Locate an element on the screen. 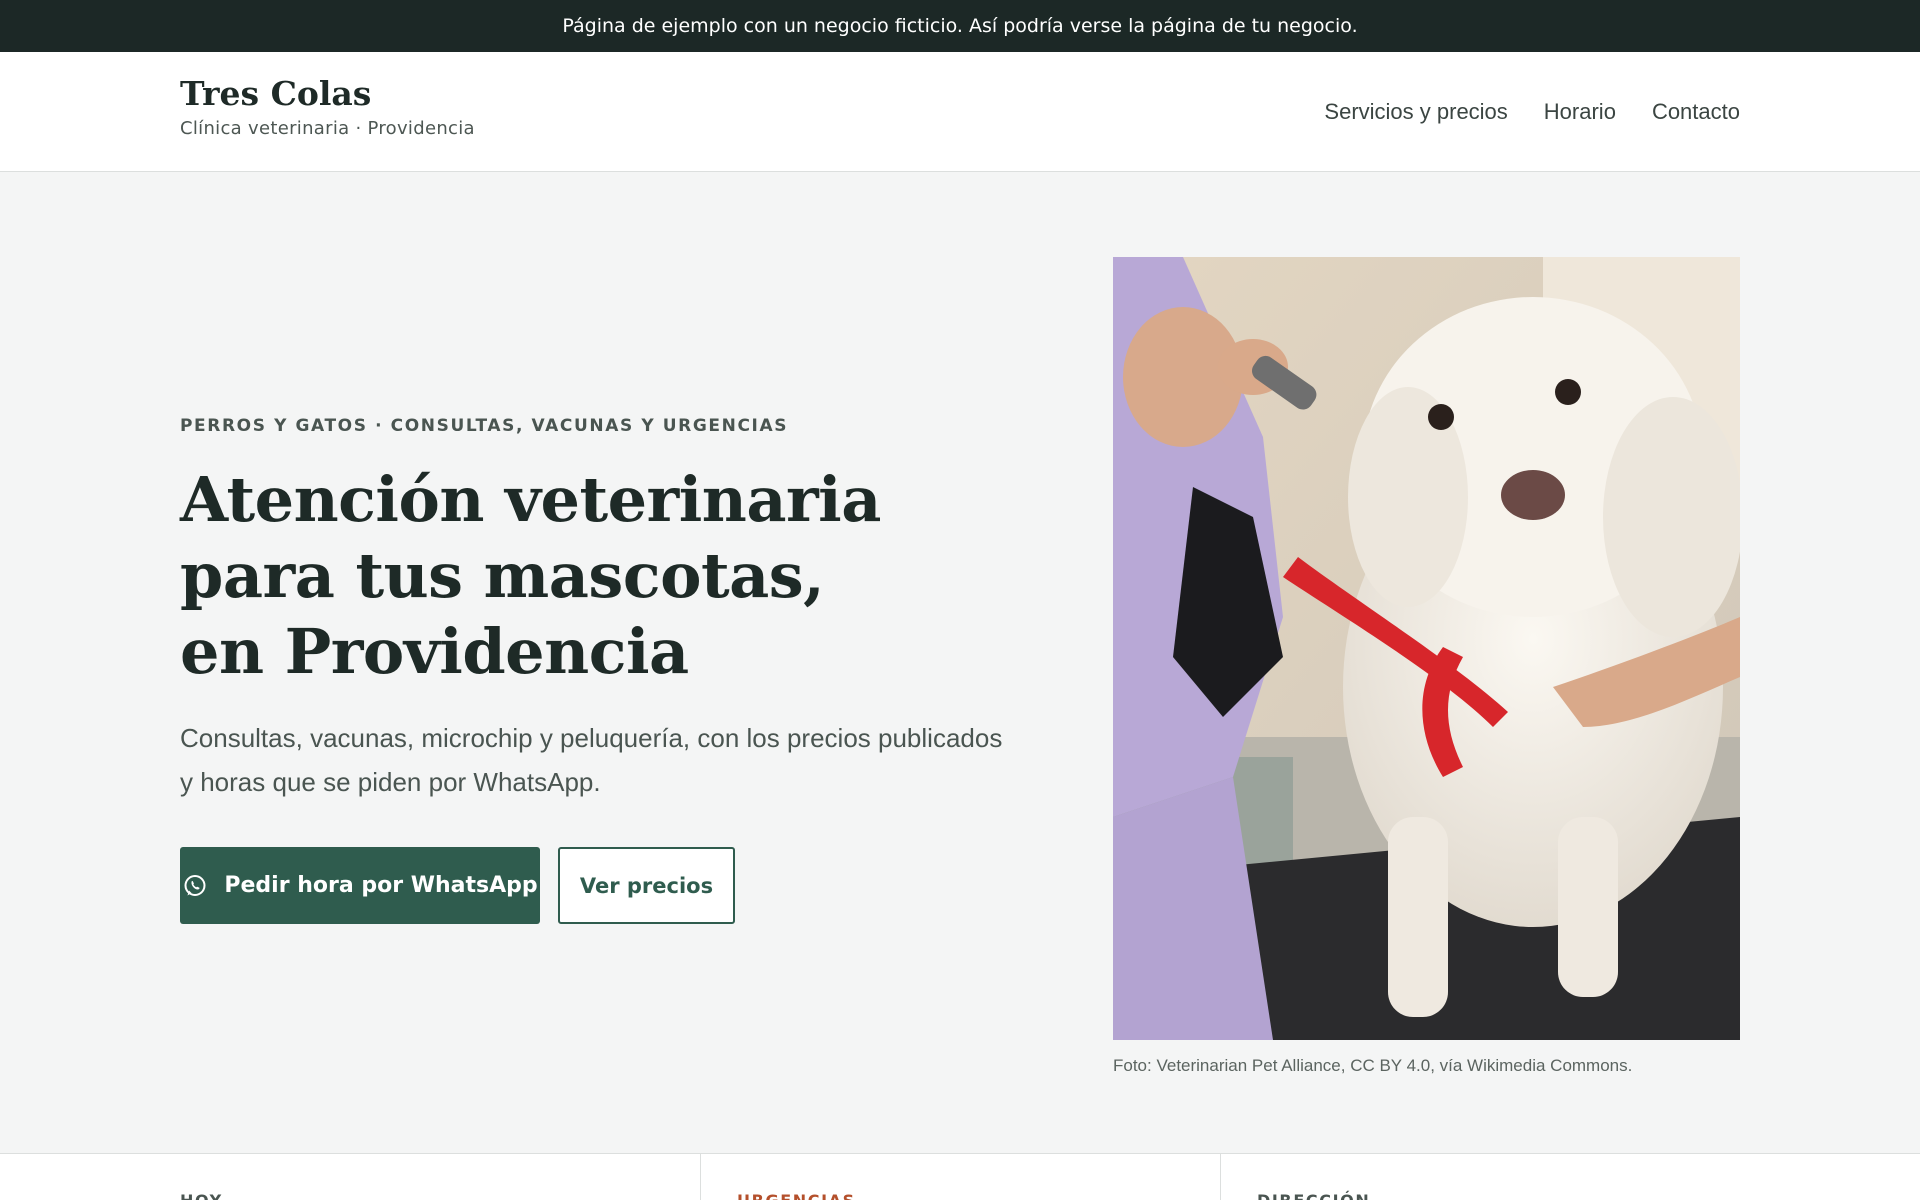 Image resolution: width=1920 pixels, height=1200 pixels. brand-subtitle: Clínica veterinaria · Providencia is located at coordinates (327, 129).